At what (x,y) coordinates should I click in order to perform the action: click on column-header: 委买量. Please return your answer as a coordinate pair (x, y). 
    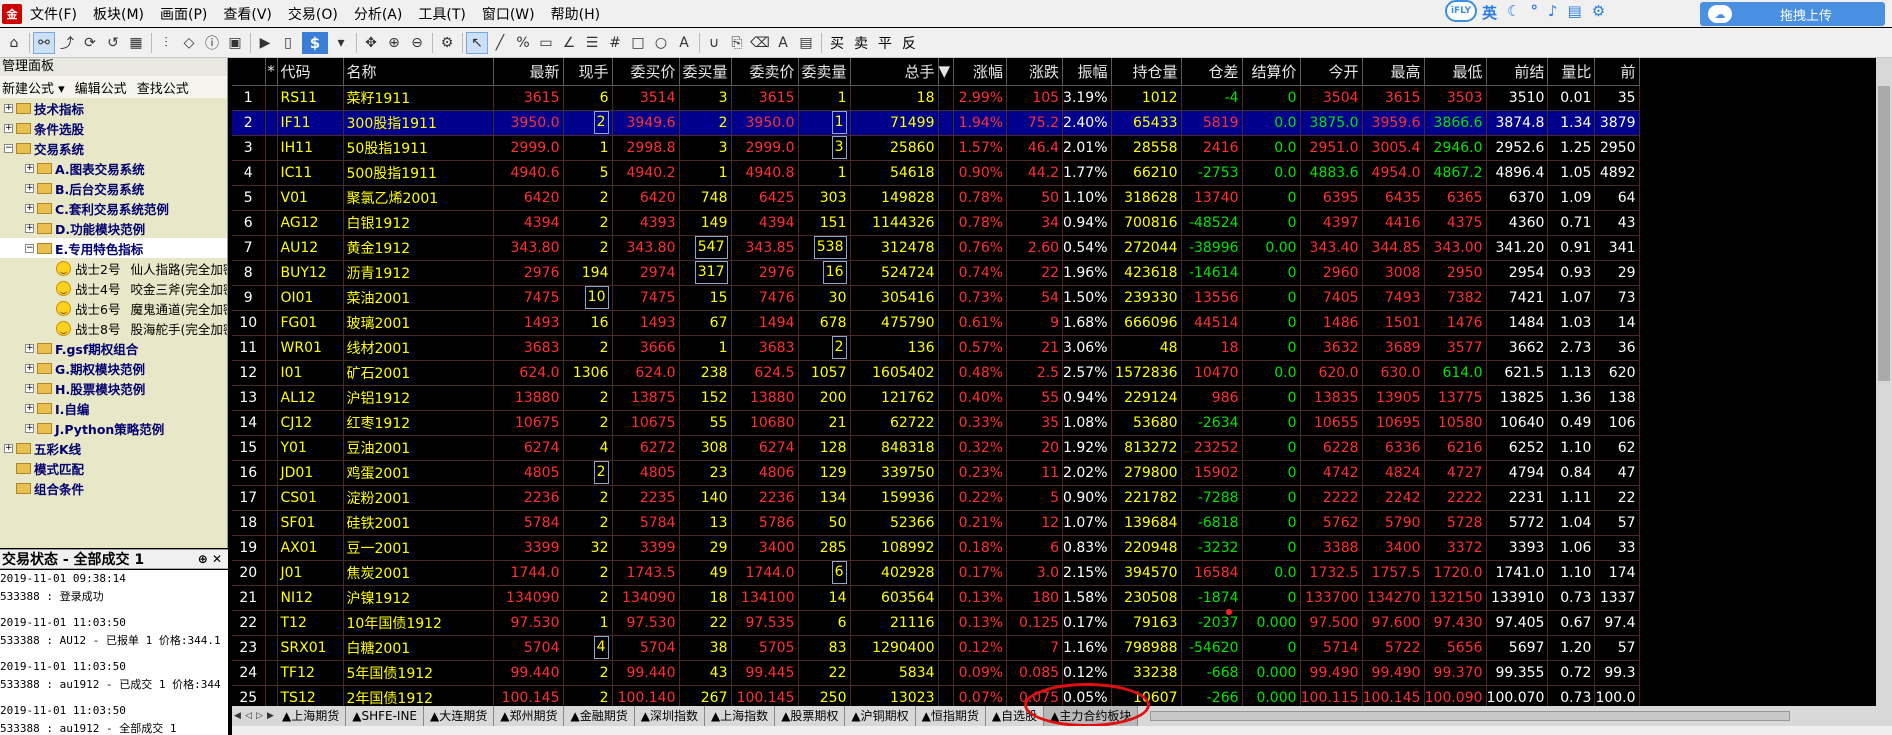
    Looking at the image, I should click on (705, 72).